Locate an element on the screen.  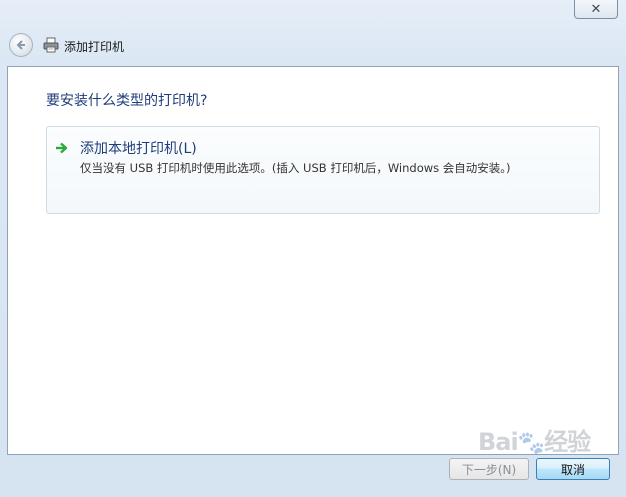
close-button: ✕ is located at coordinates (596, 9).